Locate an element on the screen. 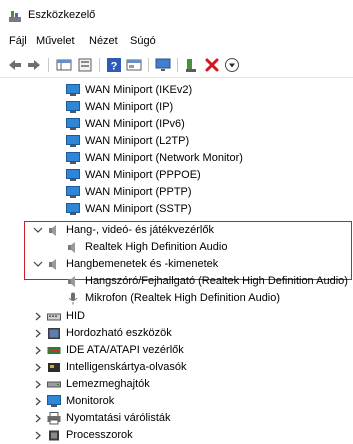  back-icon is located at coordinates (15, 65).